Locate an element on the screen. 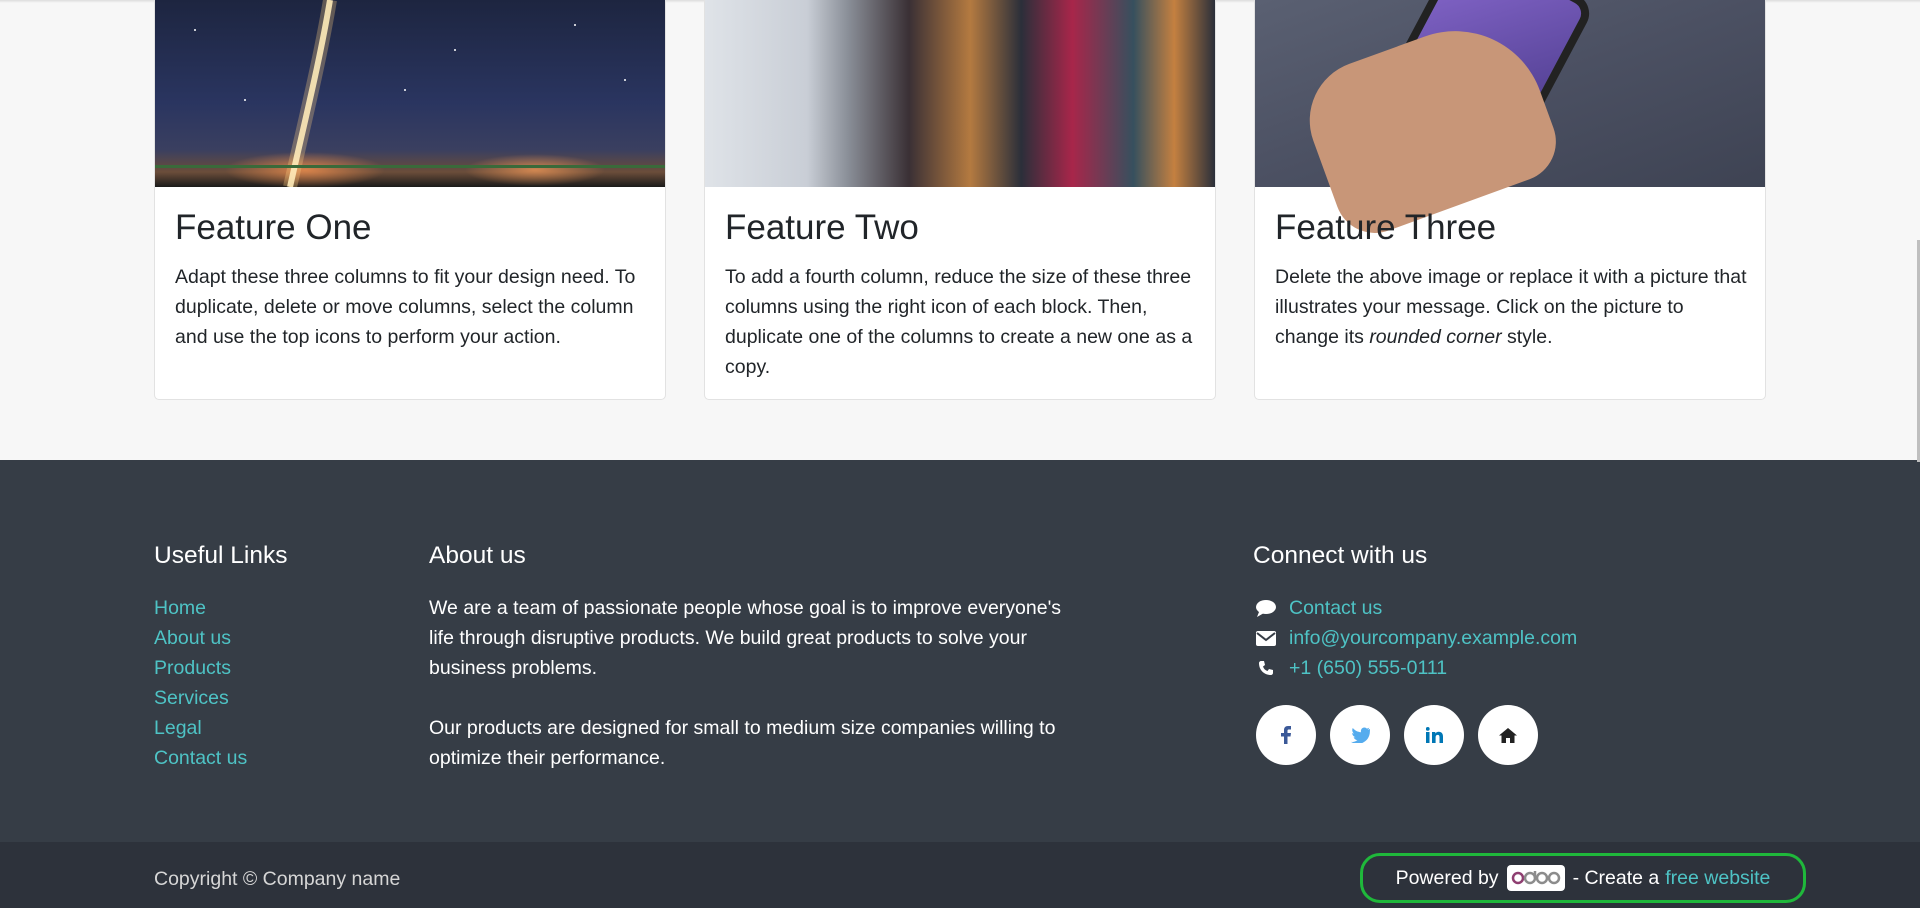 The image size is (1920, 908). list-item: info@yourcompany.example.com is located at coordinates (1415, 638).